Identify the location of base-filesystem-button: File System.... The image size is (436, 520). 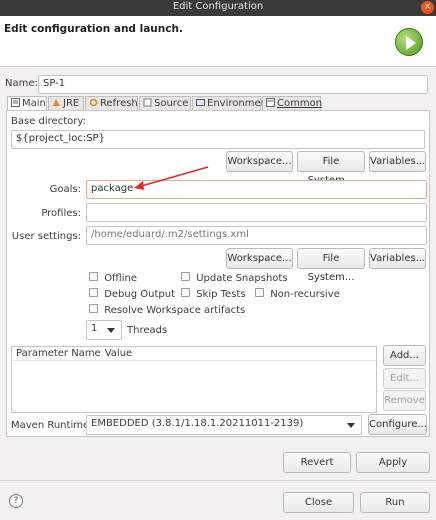
(331, 168).